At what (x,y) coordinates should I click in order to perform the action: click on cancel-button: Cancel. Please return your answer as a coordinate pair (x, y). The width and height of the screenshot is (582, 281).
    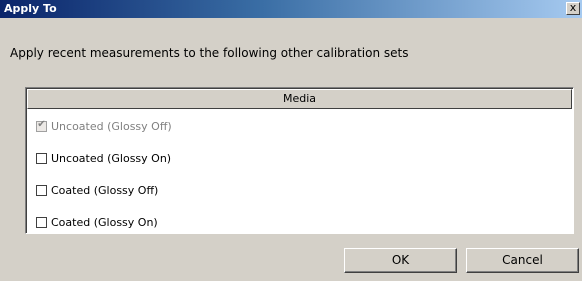
    Looking at the image, I should click on (522, 260).